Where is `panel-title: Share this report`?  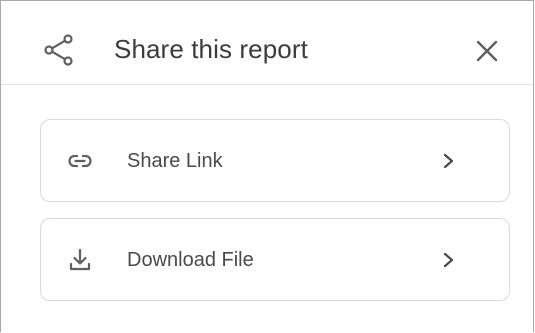
panel-title: Share this report is located at coordinates (211, 49).